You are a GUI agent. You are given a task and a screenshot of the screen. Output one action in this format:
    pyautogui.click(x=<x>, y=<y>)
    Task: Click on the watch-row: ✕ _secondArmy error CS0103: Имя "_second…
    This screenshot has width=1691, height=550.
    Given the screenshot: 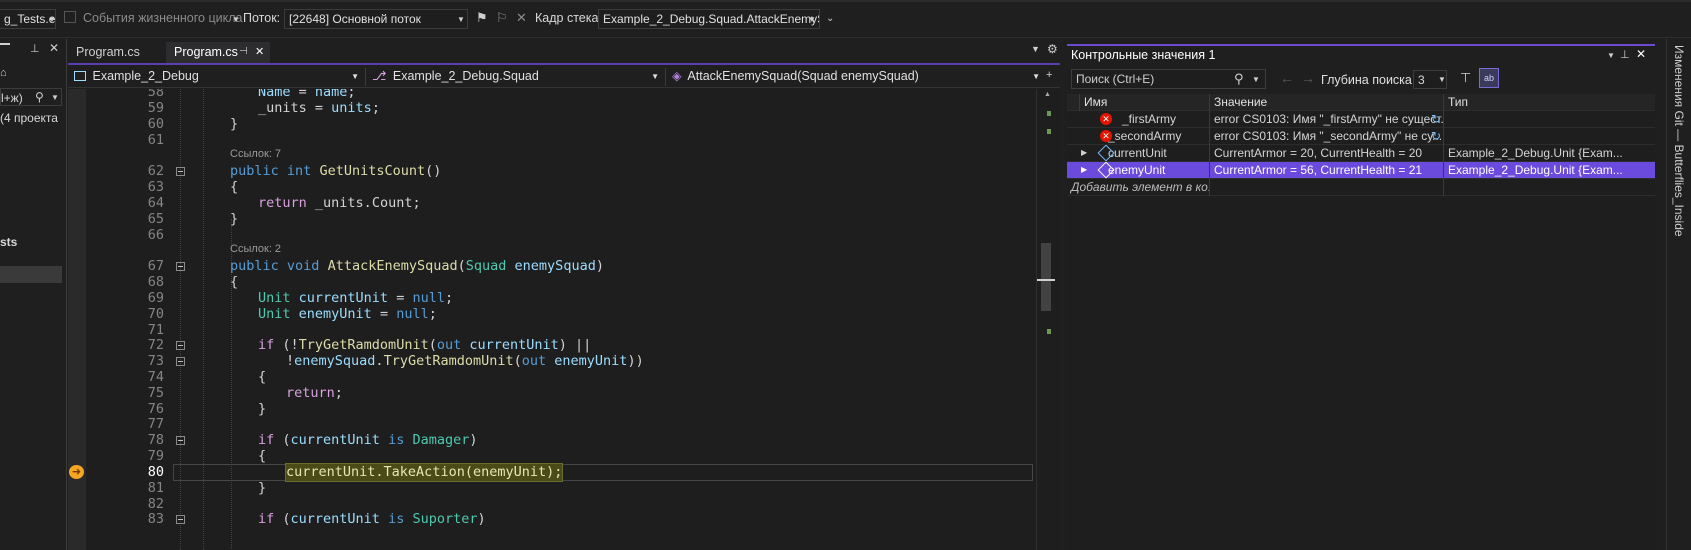 What is the action you would take?
    pyautogui.click(x=1361, y=136)
    